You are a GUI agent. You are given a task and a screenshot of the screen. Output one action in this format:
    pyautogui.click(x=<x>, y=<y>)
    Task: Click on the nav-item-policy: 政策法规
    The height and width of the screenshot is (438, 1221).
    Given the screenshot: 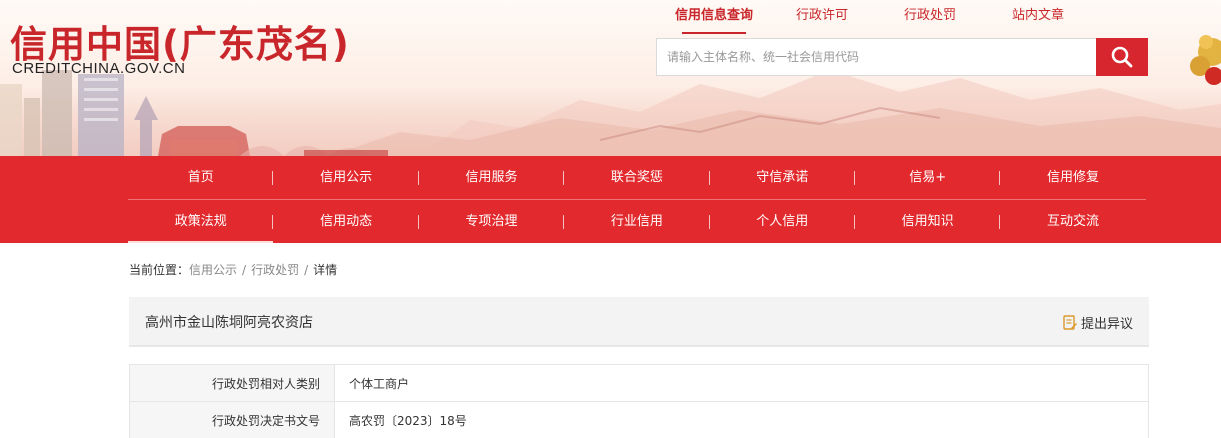 What is the action you would take?
    pyautogui.click(x=201, y=221)
    